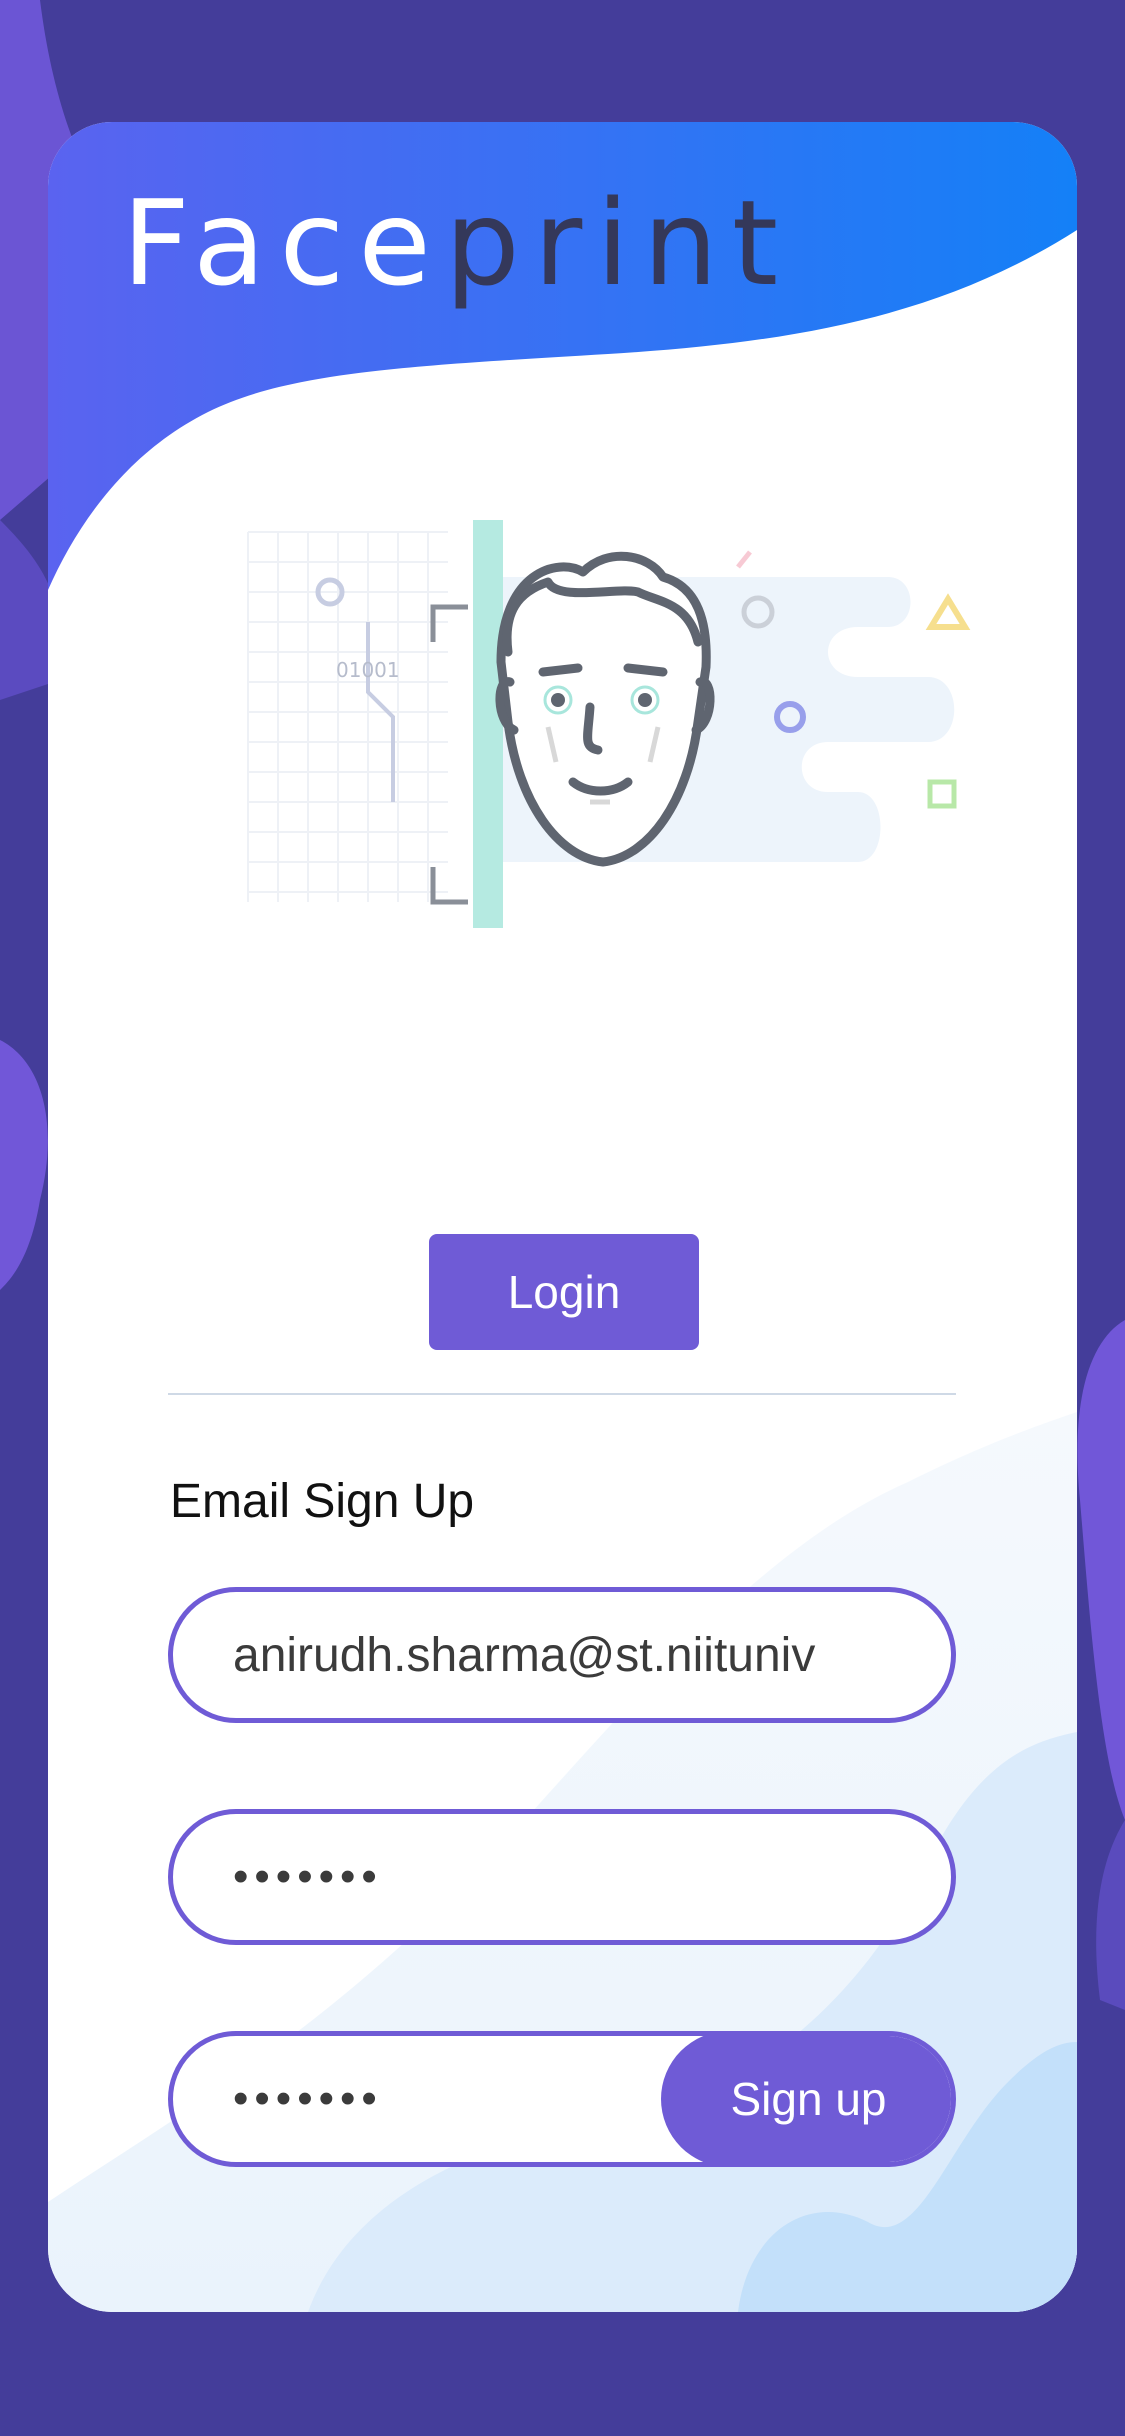 This screenshot has height=2436, width=1125. I want to click on app-logo: Faceprint, so click(457, 243).